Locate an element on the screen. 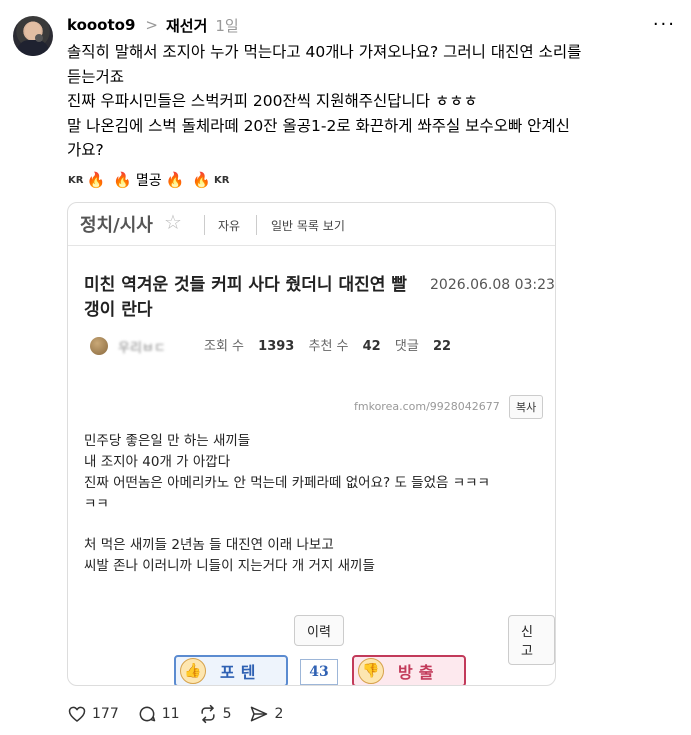 The image size is (691, 735). thumbs-down-icon: 👎 is located at coordinates (371, 671).